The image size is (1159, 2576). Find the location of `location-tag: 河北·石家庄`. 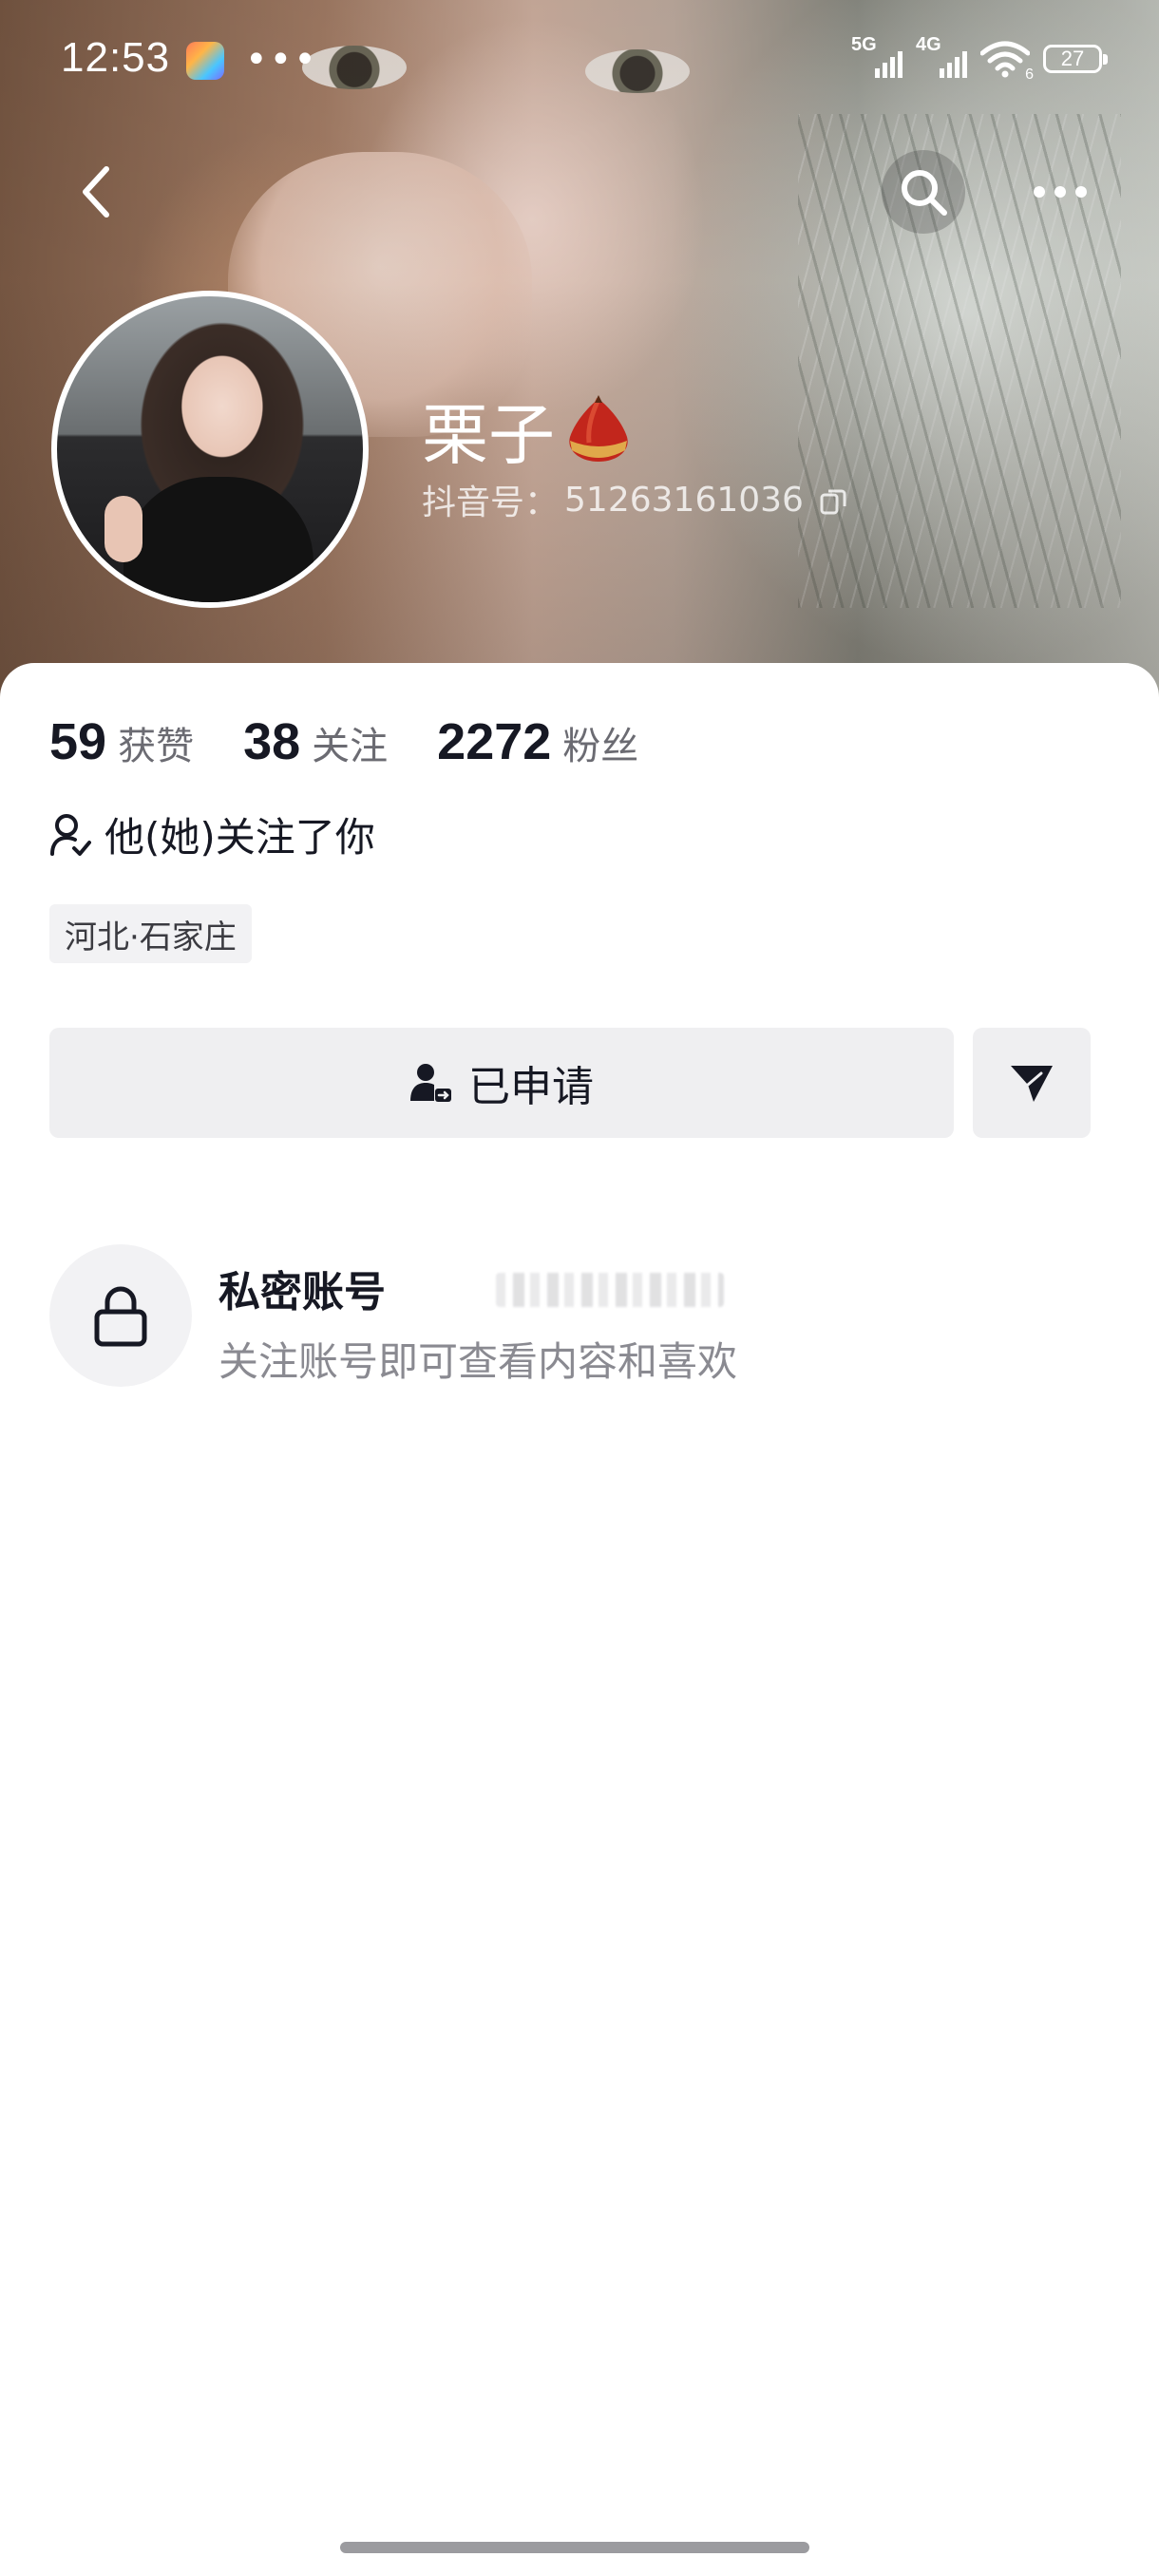

location-tag: 河北·石家庄 is located at coordinates (150, 933).